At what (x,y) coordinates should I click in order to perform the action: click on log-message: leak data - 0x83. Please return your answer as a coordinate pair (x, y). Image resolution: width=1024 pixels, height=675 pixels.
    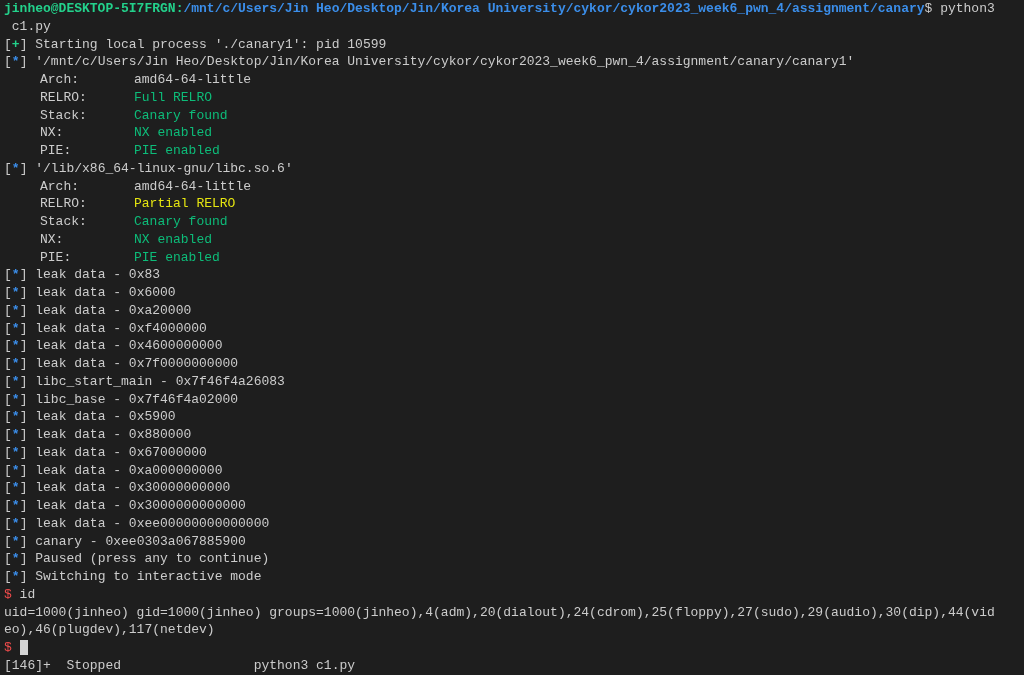
    Looking at the image, I should click on (98, 275).